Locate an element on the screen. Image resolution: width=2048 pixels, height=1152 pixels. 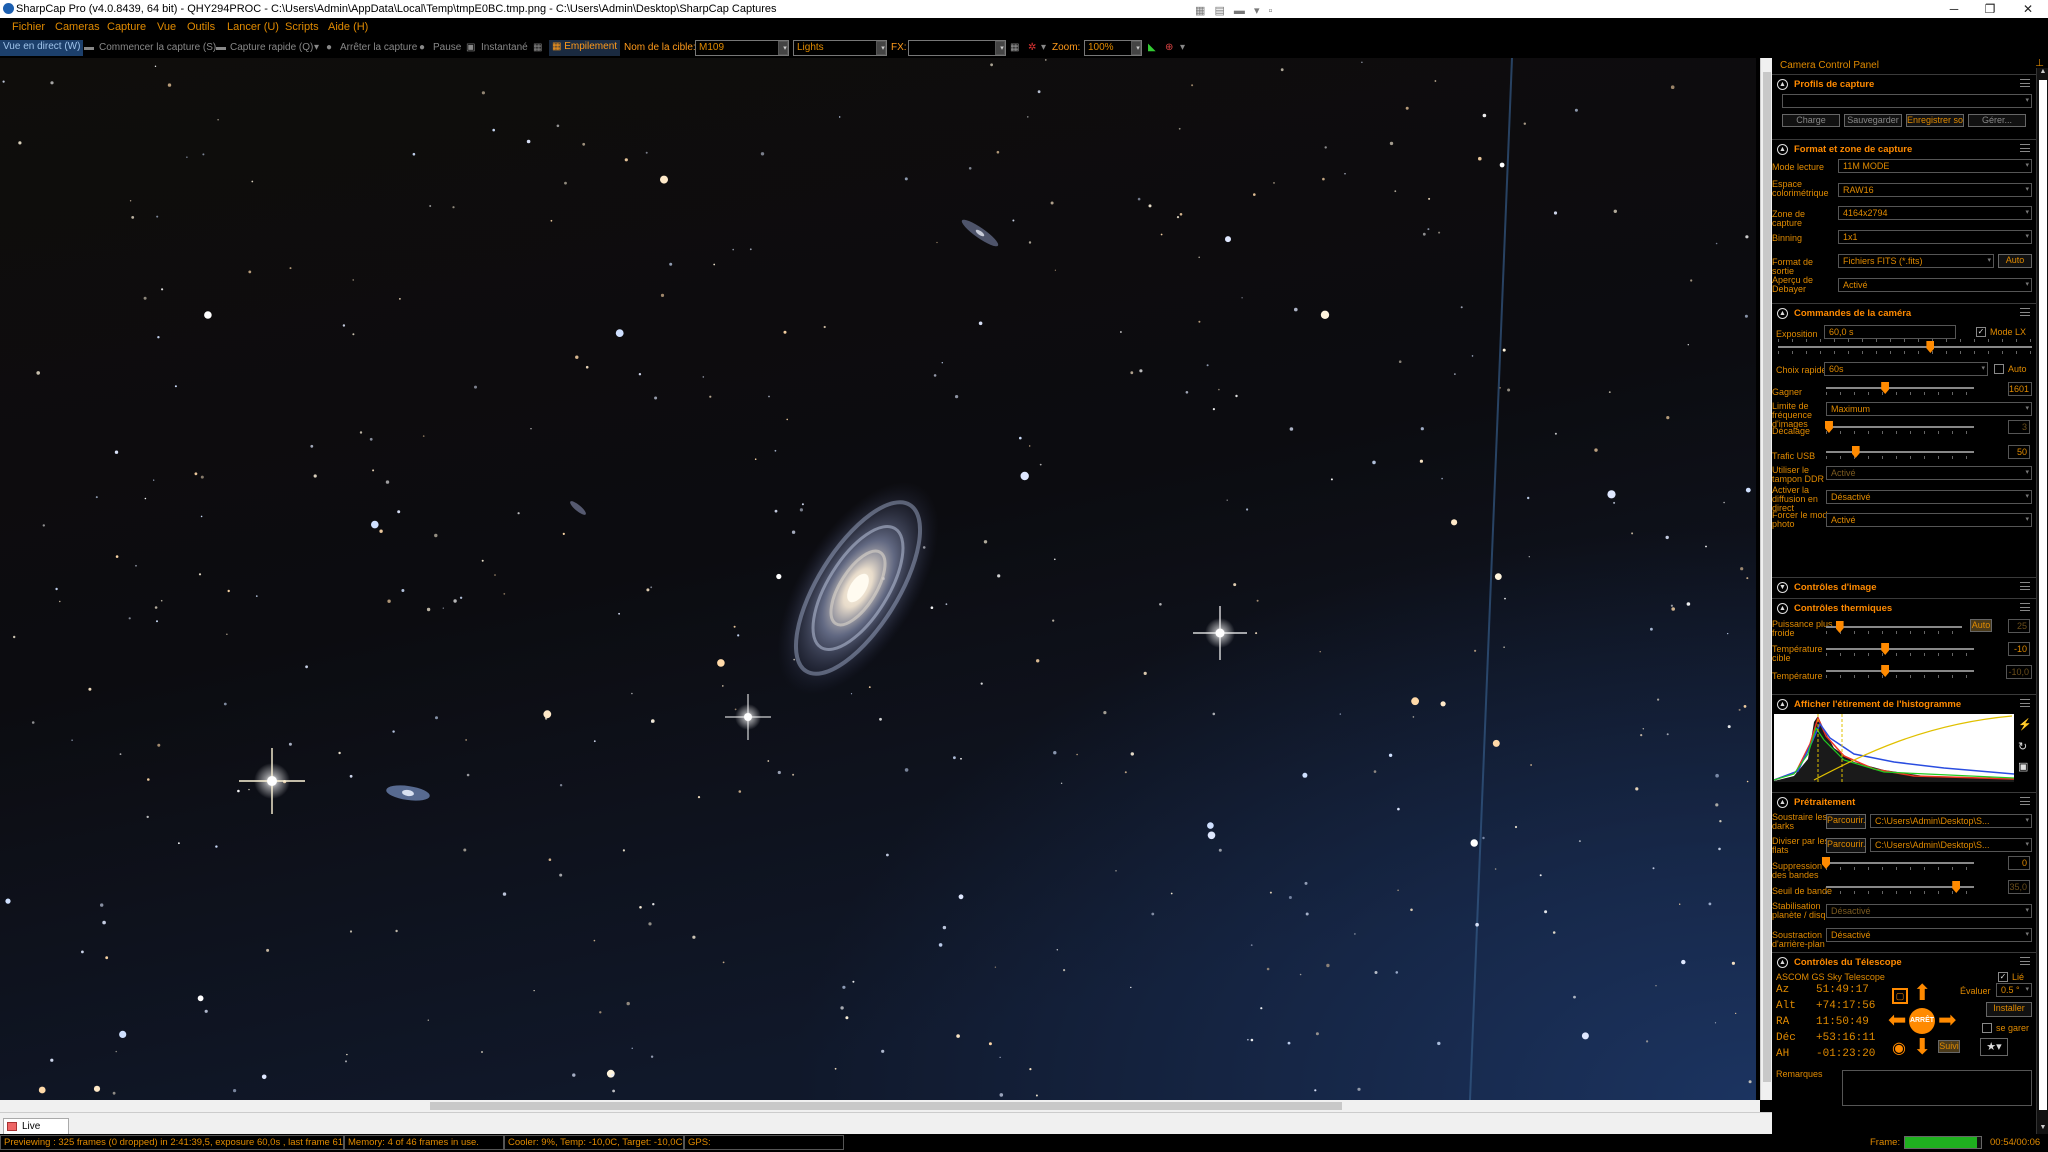
target-temp-value: -10 is located at coordinates (2019, 649).